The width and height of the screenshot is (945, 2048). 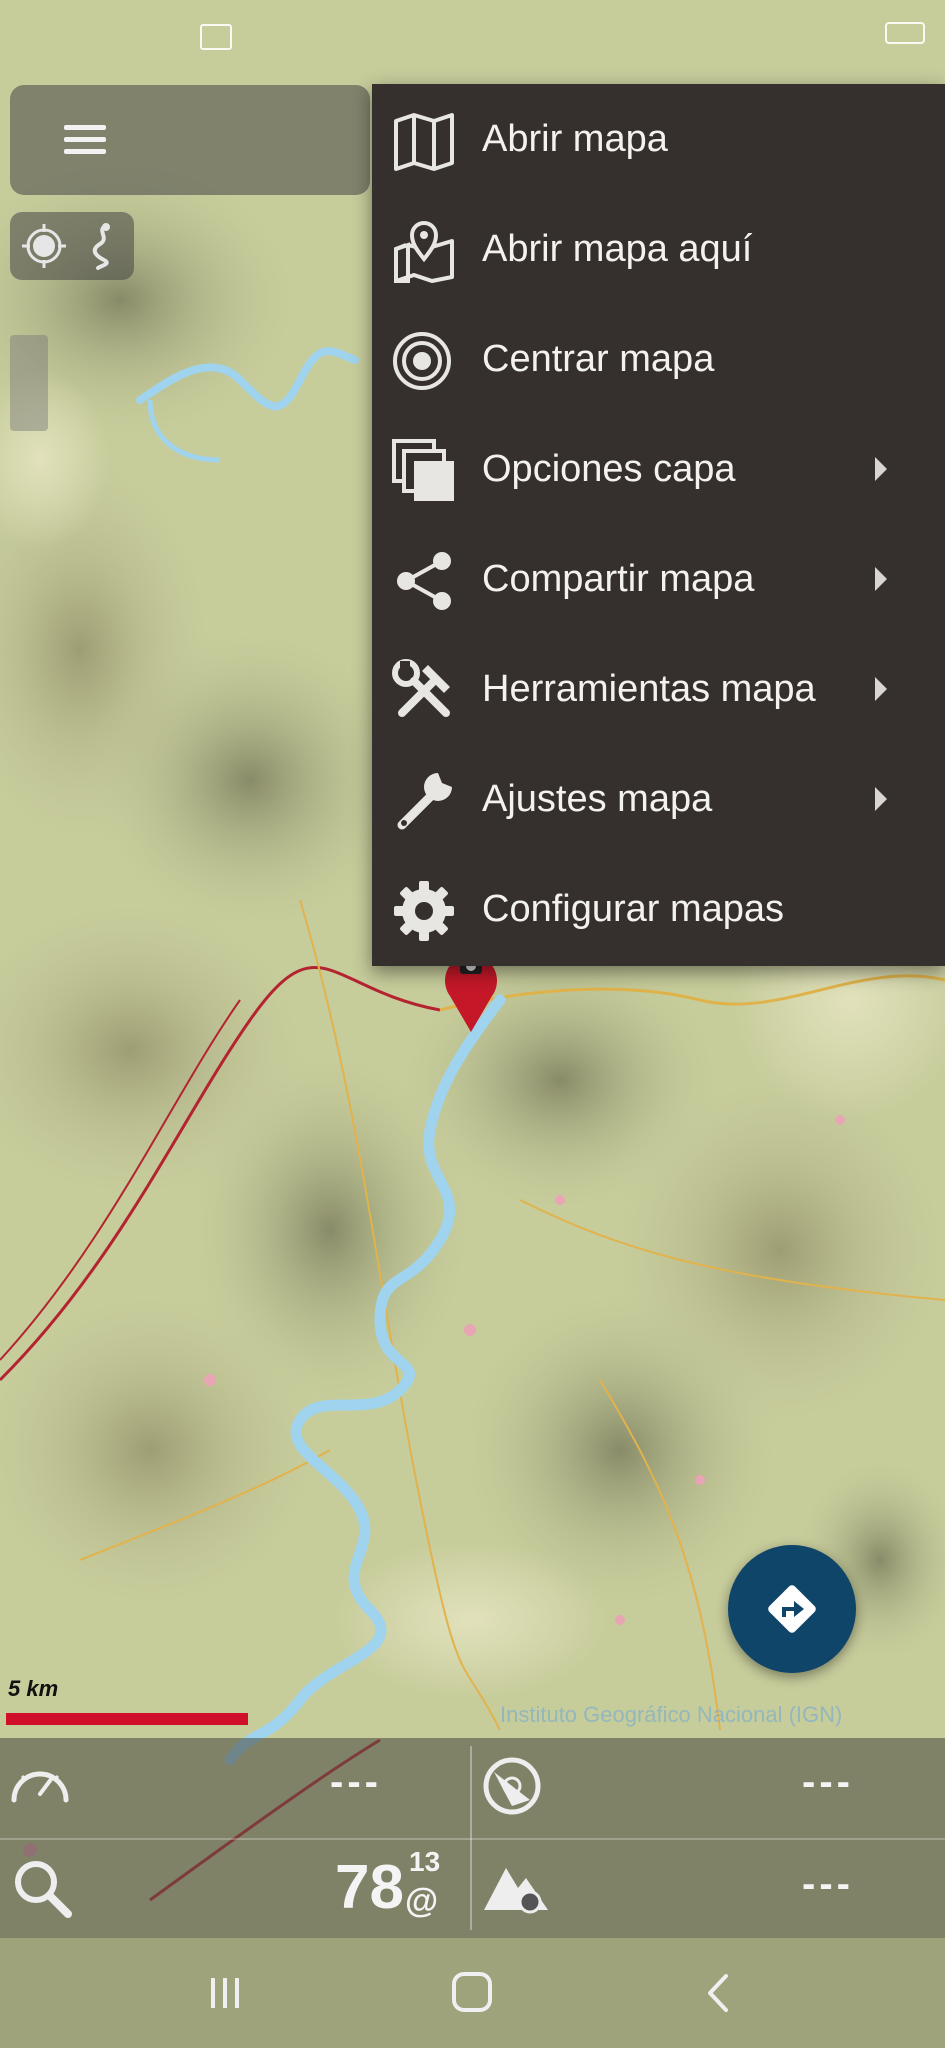 I want to click on navigation-controls, so click(x=72, y=246).